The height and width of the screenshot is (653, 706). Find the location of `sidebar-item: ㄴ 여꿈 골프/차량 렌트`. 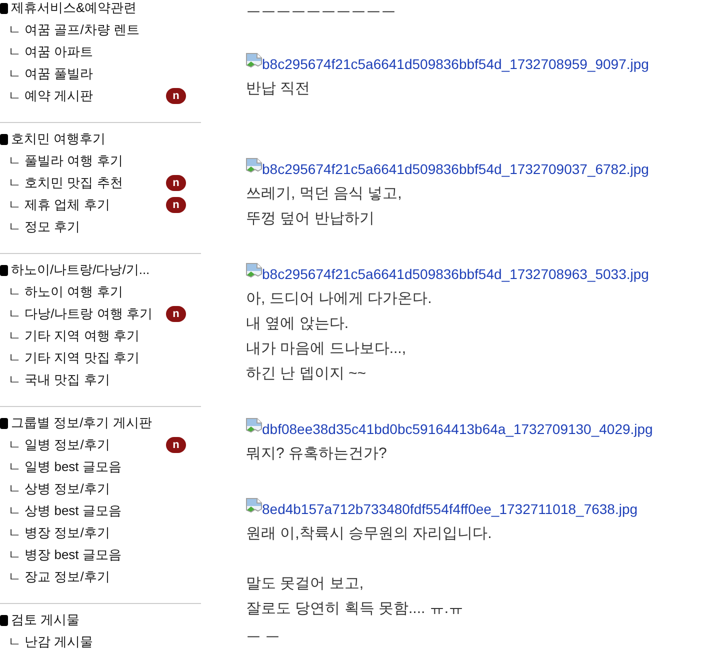

sidebar-item: ㄴ 여꿈 골프/차량 렌트 is located at coordinates (74, 30).